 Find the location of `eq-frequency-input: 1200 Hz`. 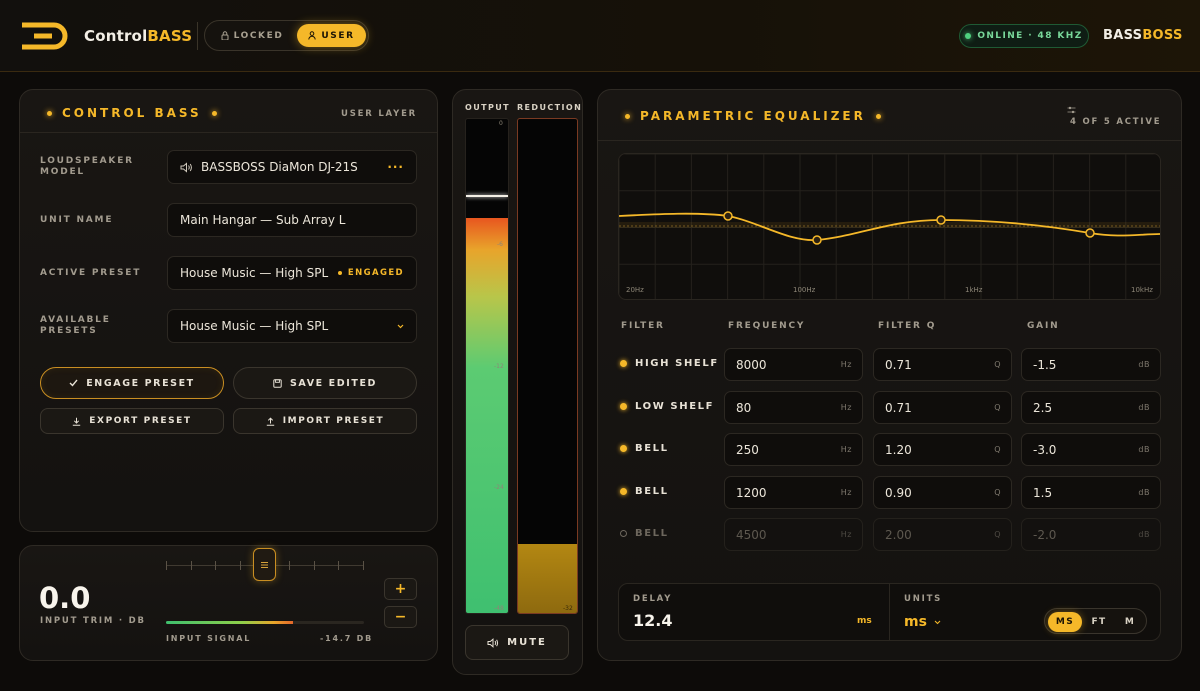

eq-frequency-input: 1200 Hz is located at coordinates (793, 492).